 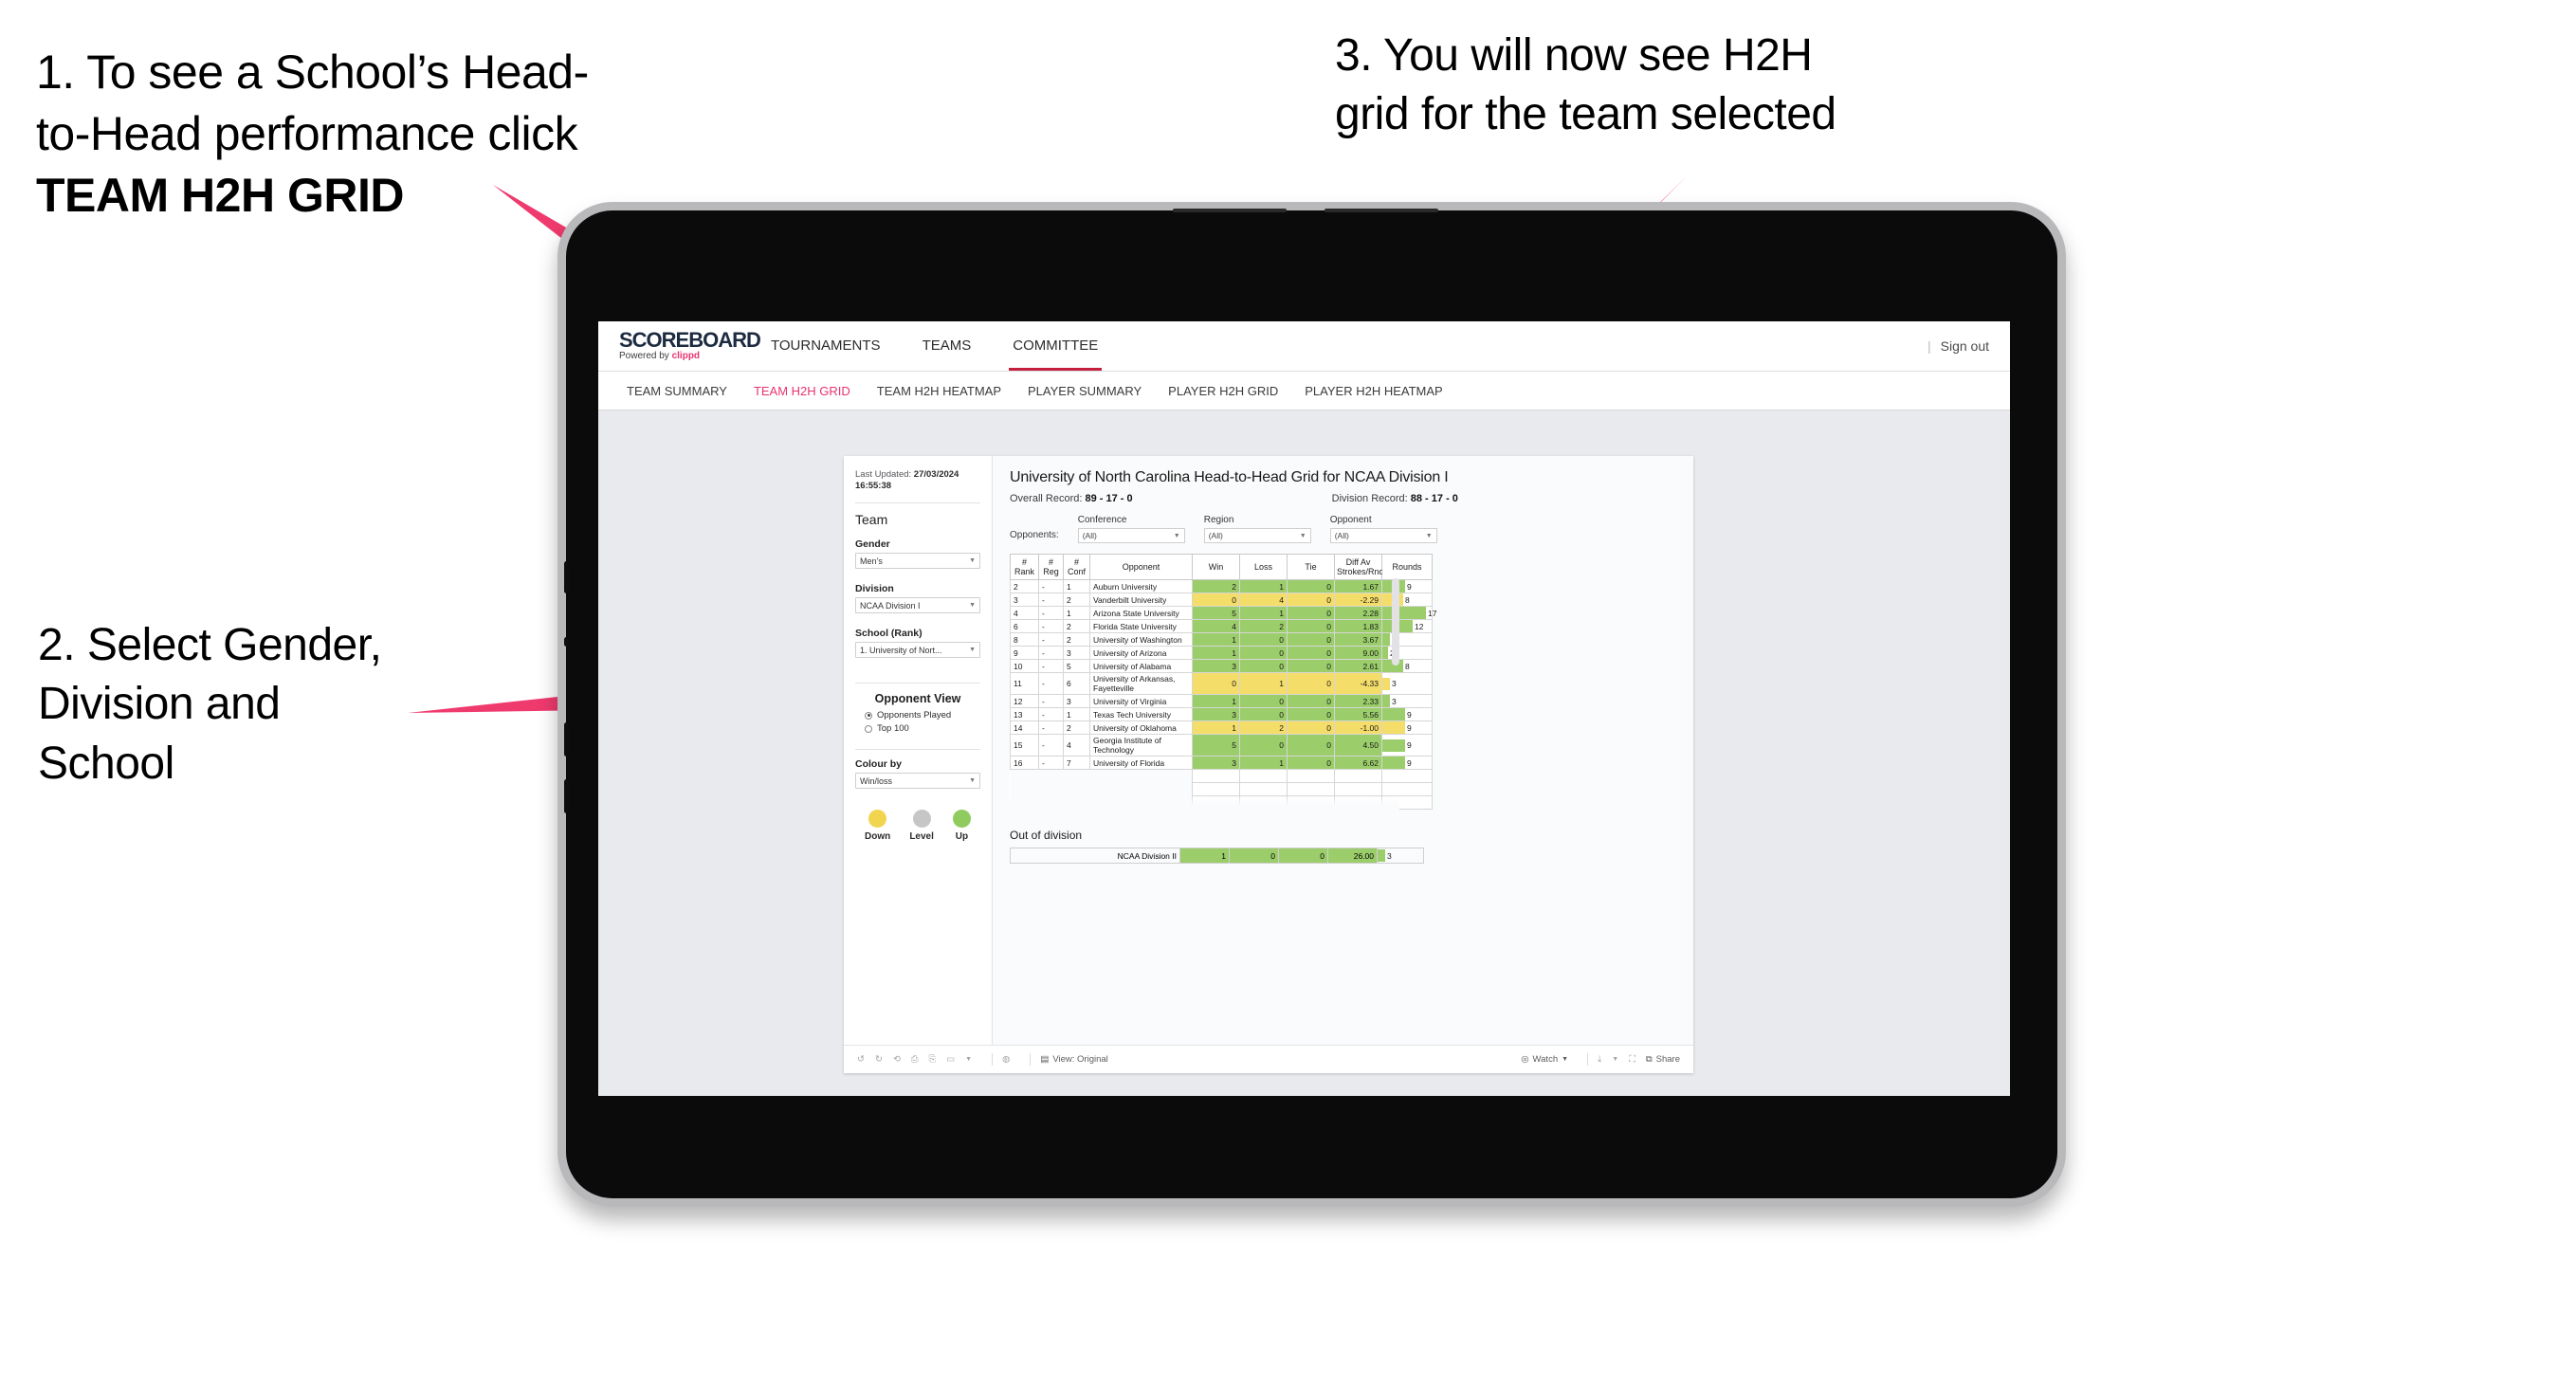 What do you see at coordinates (566, 739) in the screenshot?
I see `tablet-button-volume-up` at bounding box center [566, 739].